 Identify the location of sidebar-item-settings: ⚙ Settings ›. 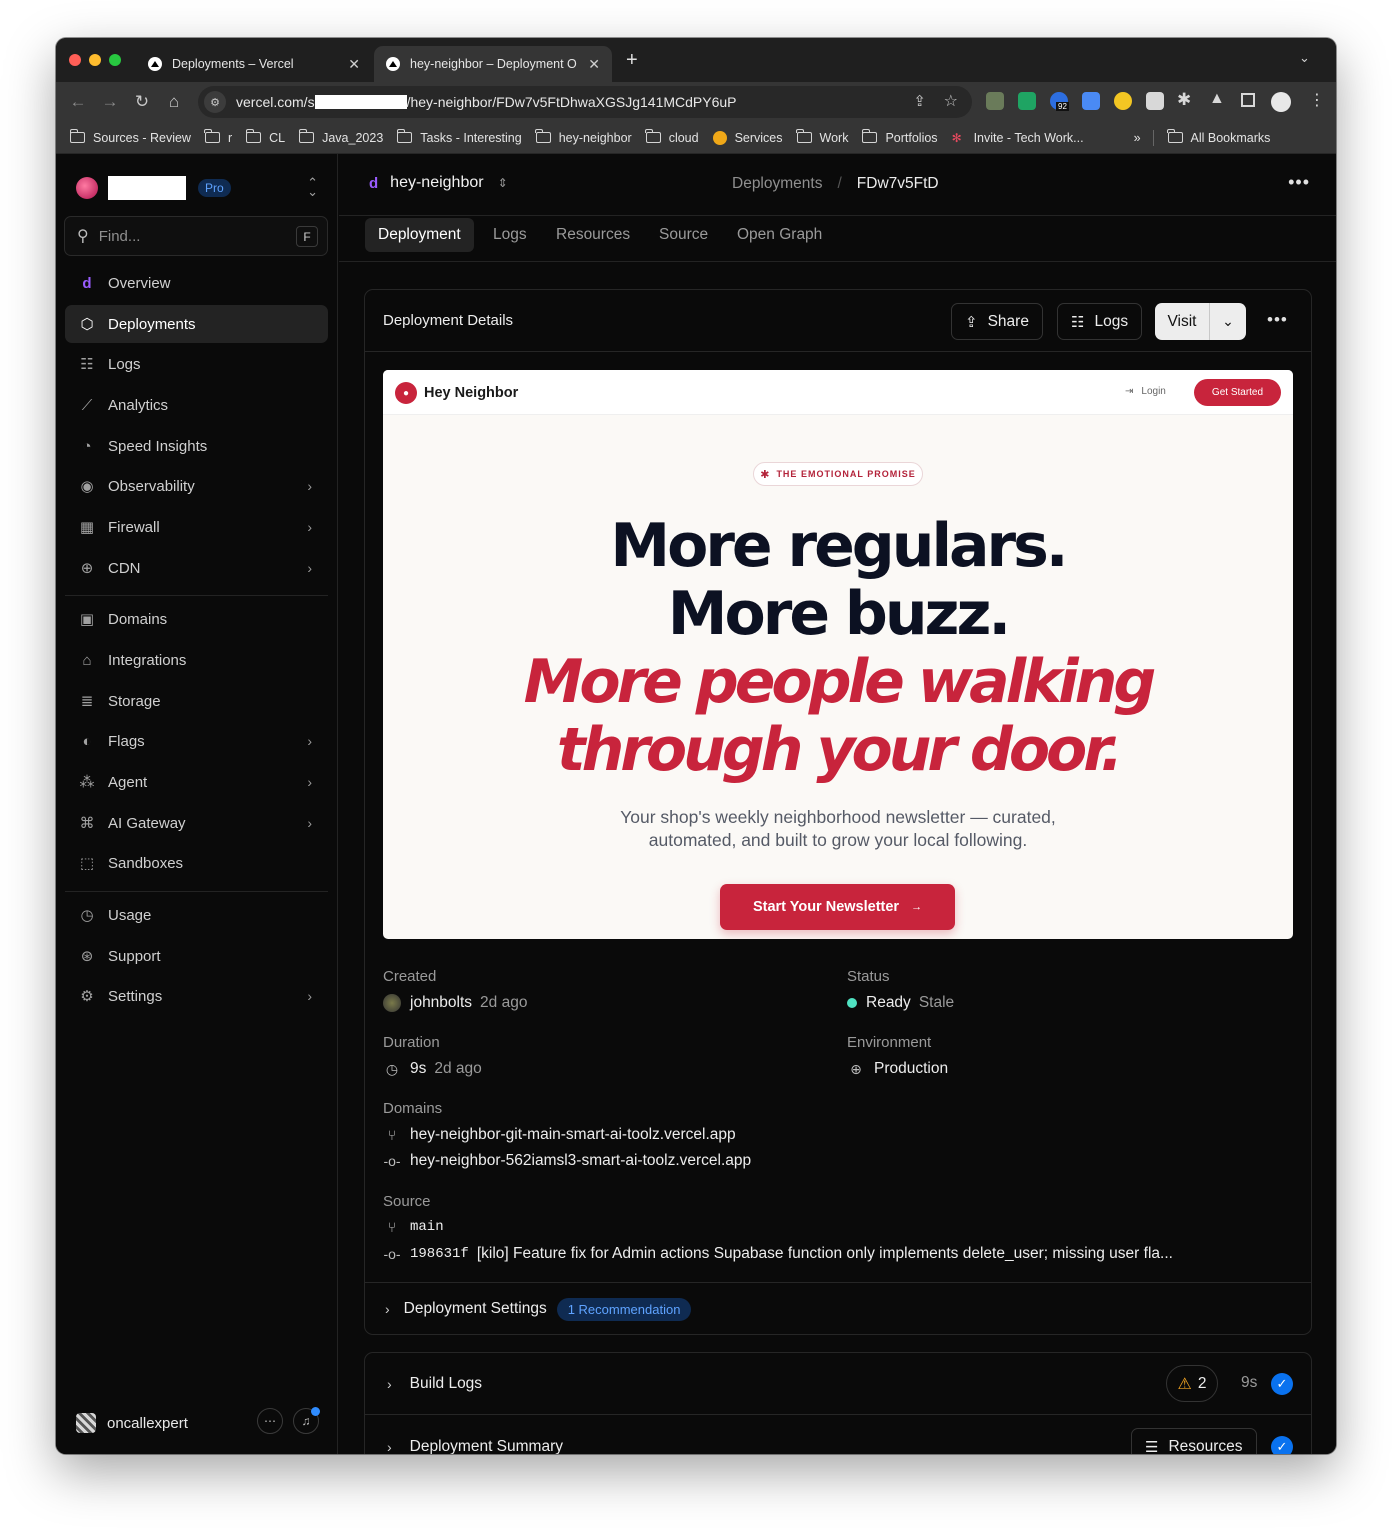
(196, 996).